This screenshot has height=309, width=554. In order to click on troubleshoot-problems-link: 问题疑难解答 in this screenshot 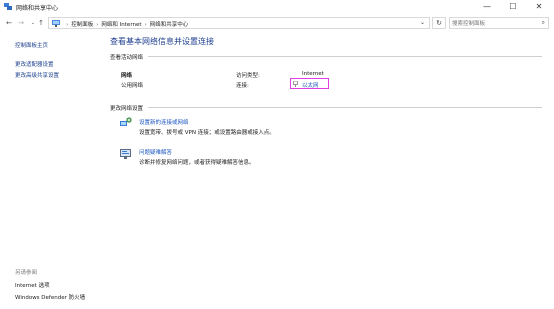, I will do `click(155, 152)`.